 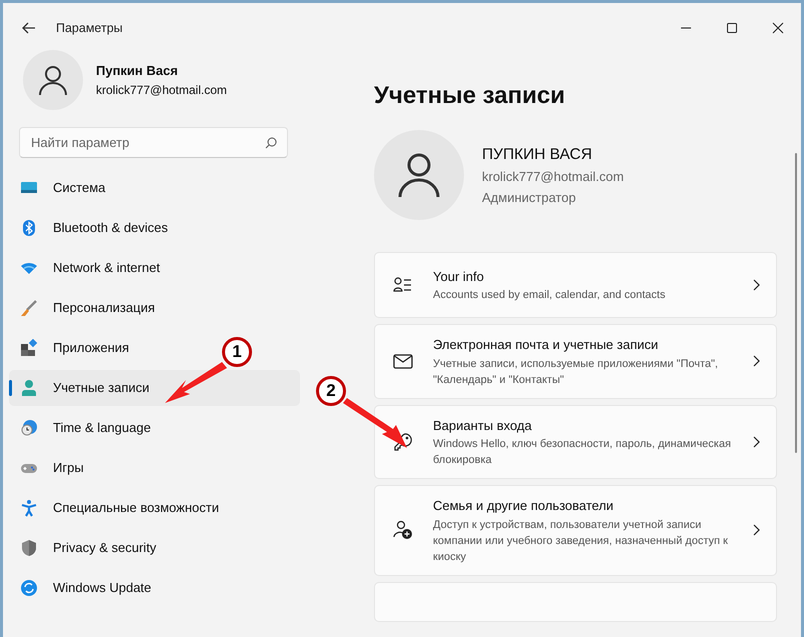 I want to click on sidebar-item: Network & internet, so click(x=86, y=268).